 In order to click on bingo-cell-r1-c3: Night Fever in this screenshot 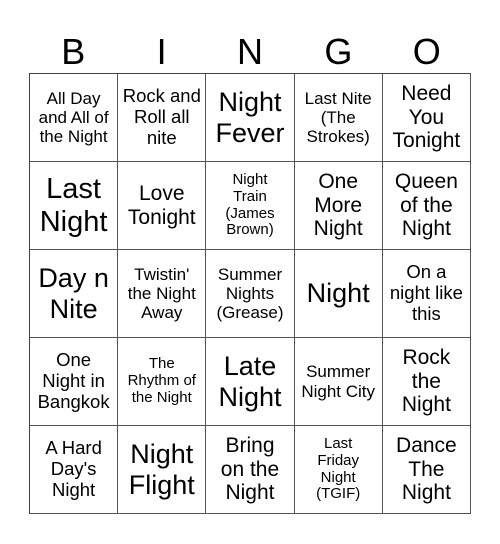, I will do `click(250, 118)`.